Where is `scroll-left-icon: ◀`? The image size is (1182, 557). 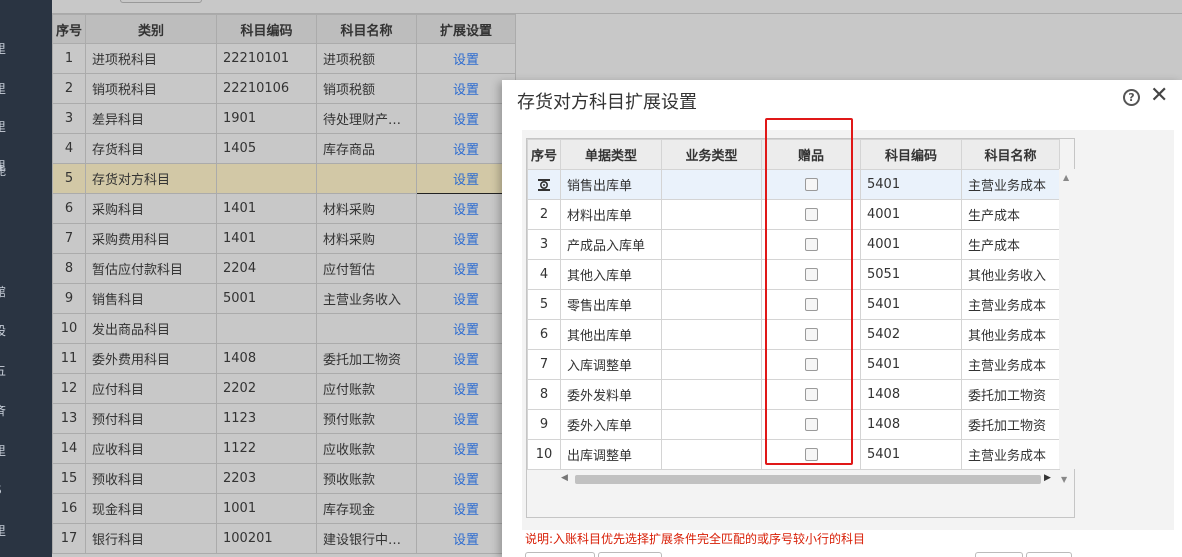 scroll-left-icon: ◀ is located at coordinates (564, 478).